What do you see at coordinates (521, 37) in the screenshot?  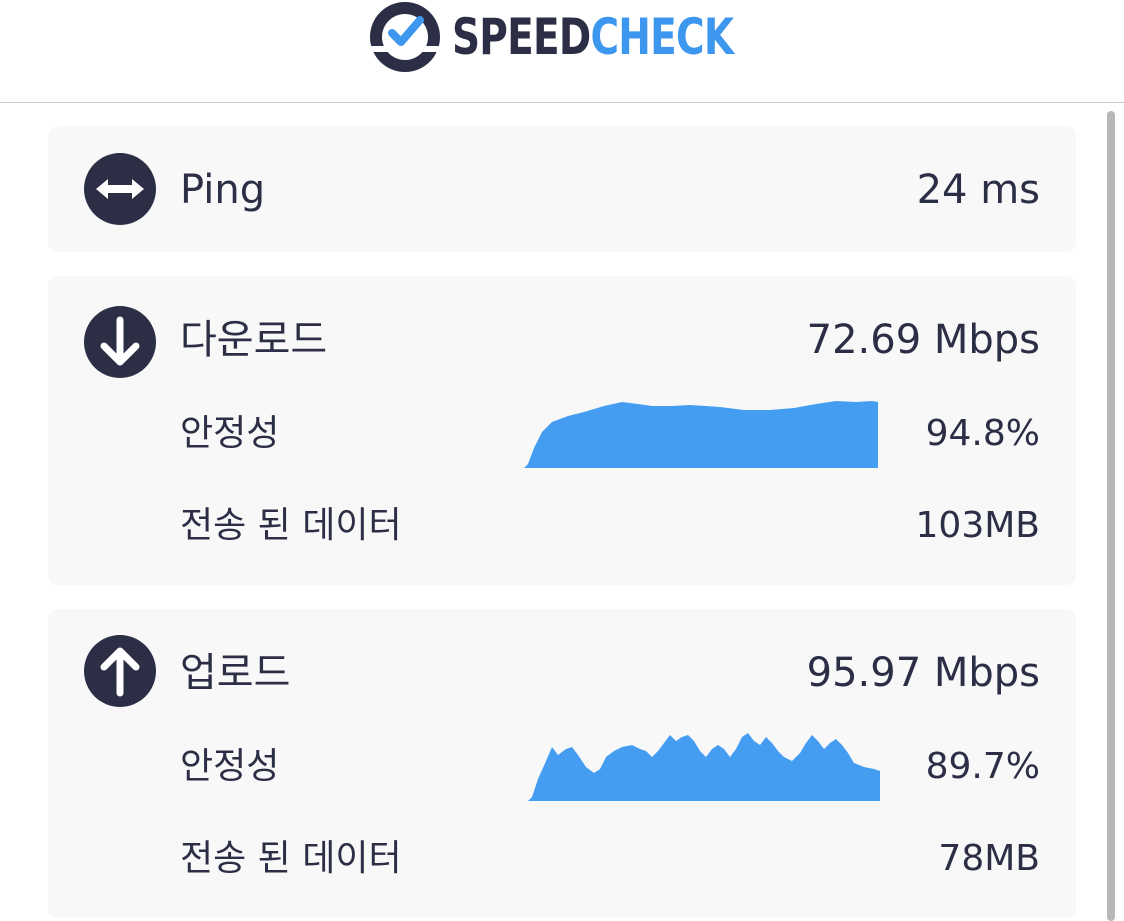 I see `logo-speed-text: SPEED` at bounding box center [521, 37].